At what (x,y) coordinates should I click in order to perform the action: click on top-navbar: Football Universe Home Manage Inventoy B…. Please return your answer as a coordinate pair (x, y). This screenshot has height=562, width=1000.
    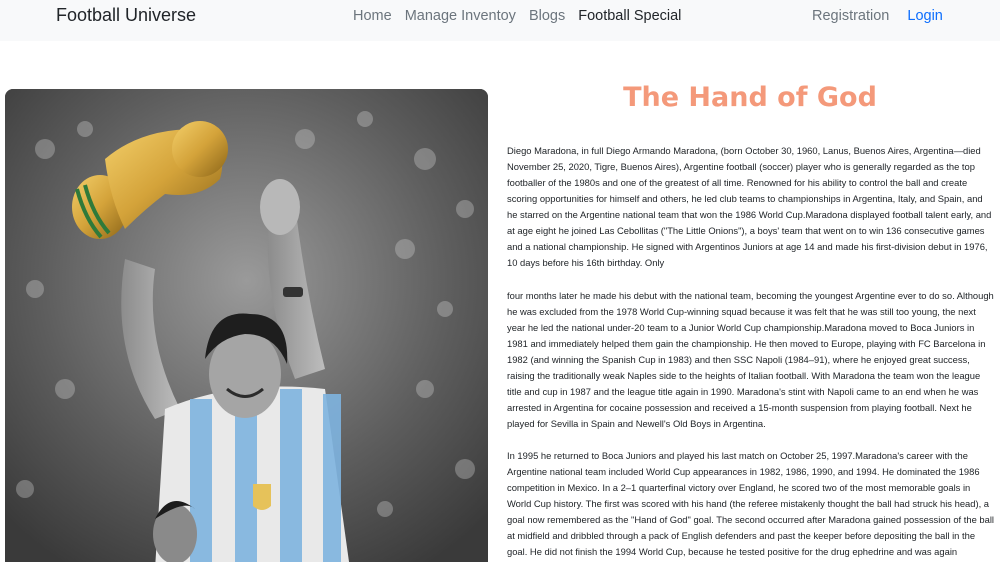
    Looking at the image, I should click on (500, 20).